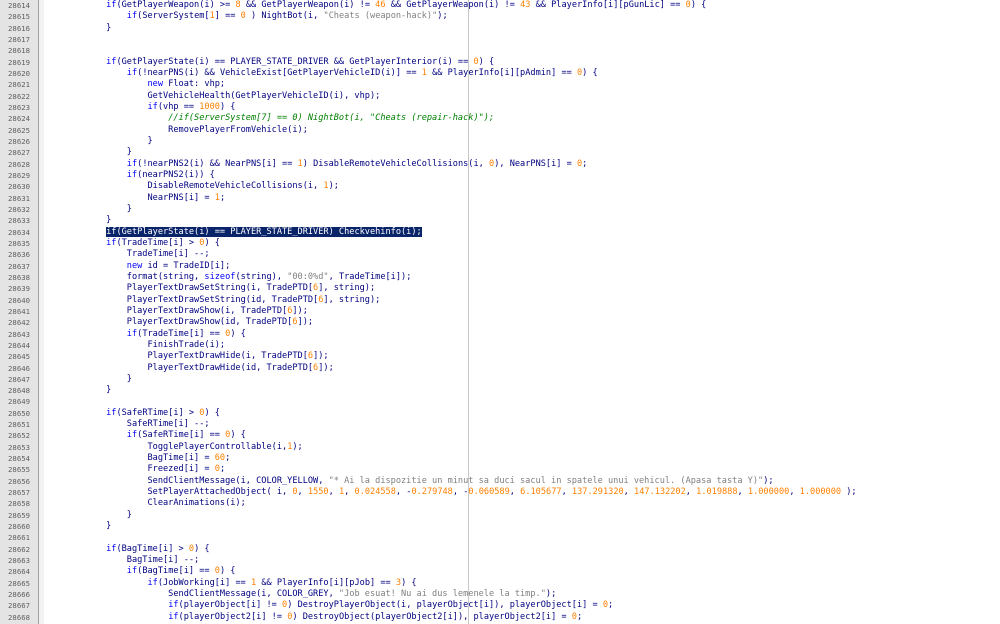  Describe the element at coordinates (500, 39) in the screenshot. I see `code-line: 28617` at that location.